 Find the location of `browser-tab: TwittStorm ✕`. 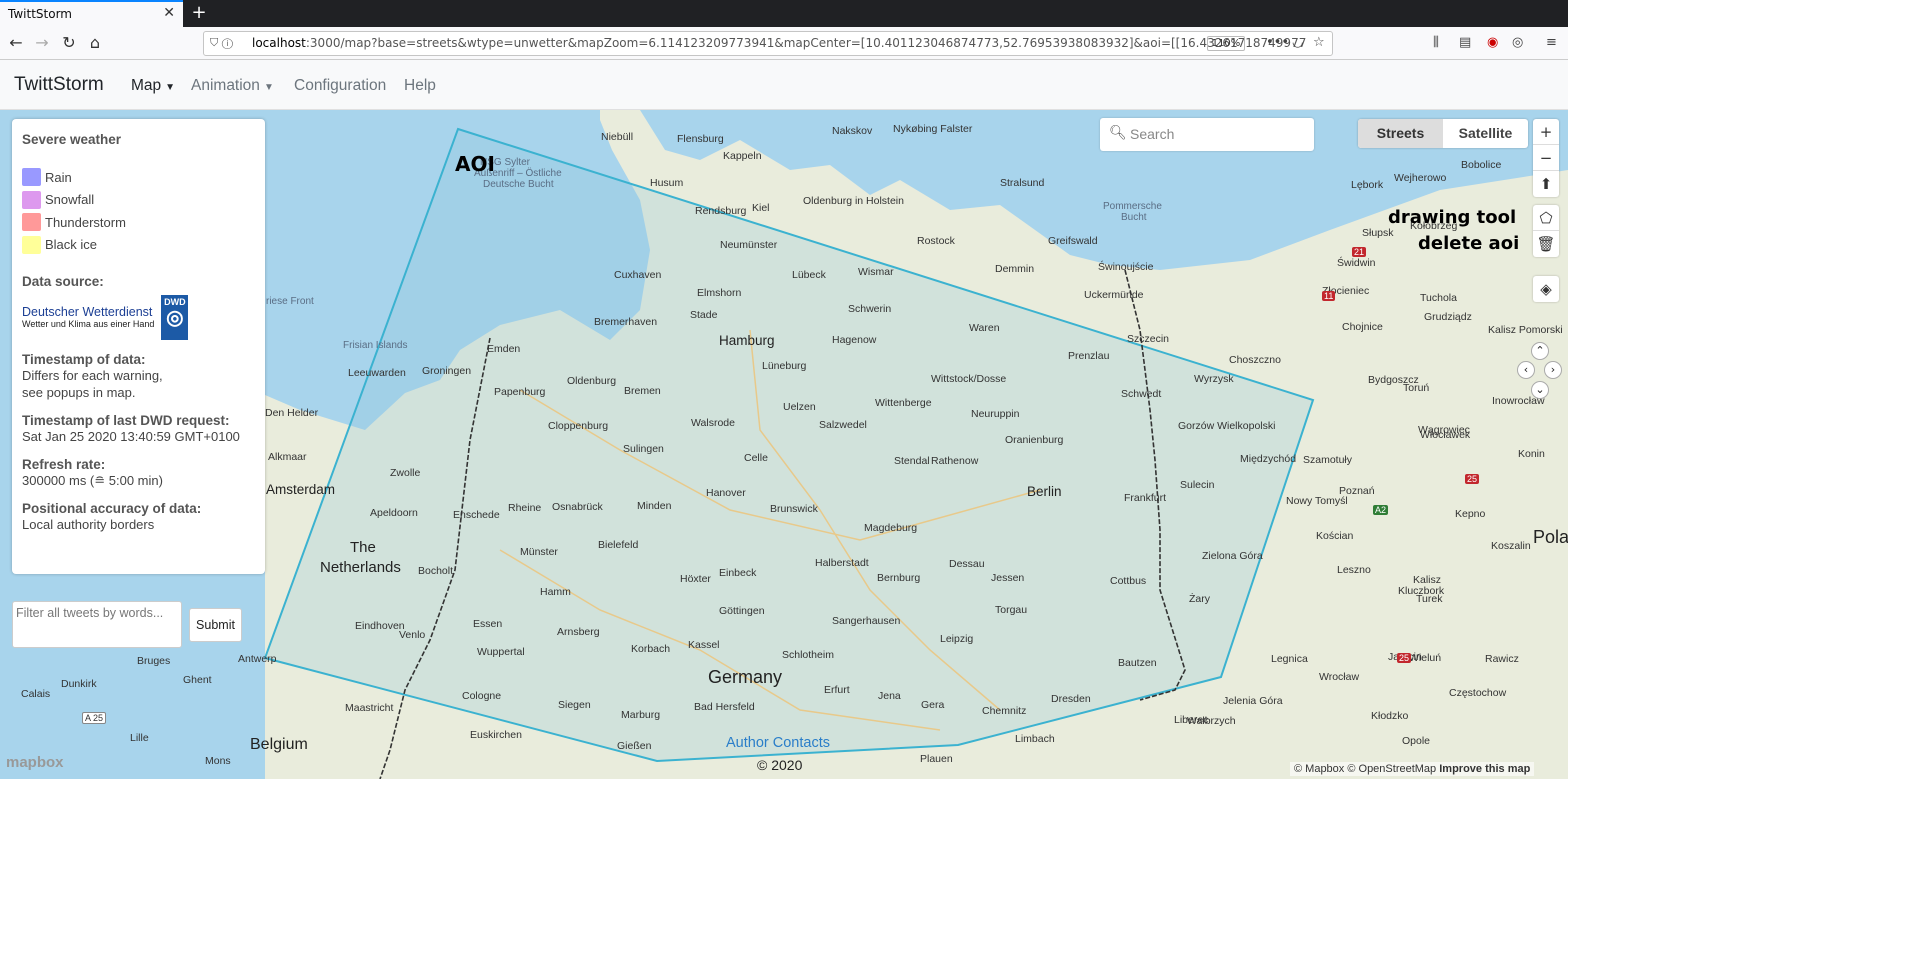

browser-tab: TwittStorm ✕ is located at coordinates (91, 13).